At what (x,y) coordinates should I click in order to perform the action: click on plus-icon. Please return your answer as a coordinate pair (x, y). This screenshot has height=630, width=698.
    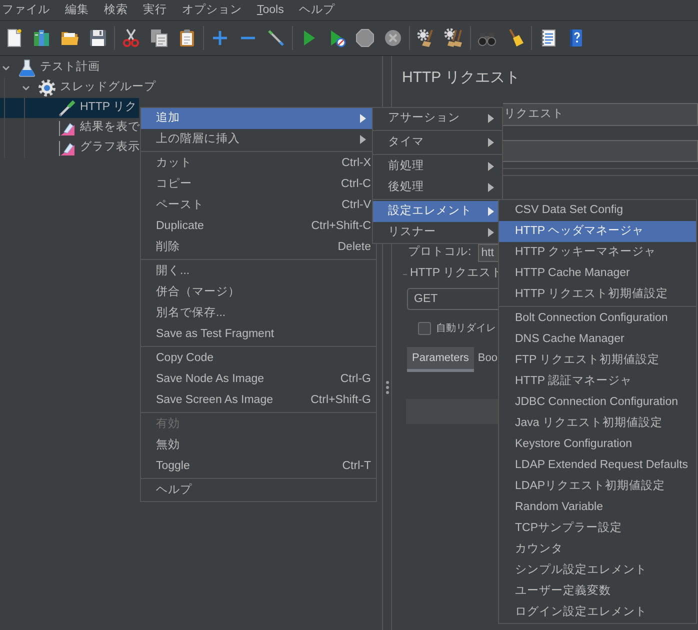
    Looking at the image, I should click on (220, 38).